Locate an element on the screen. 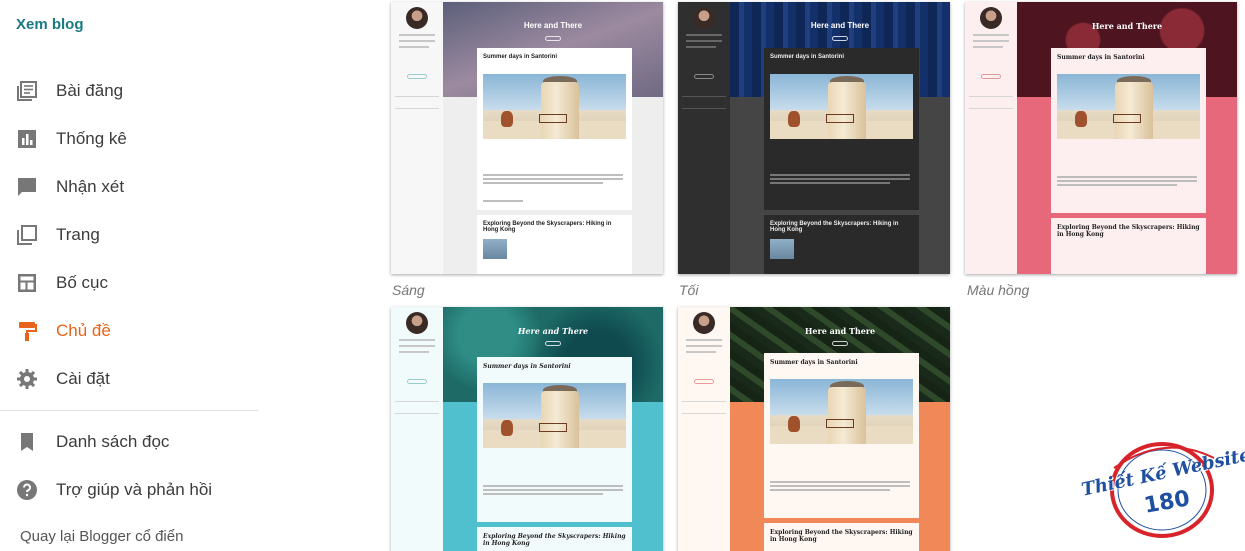 Image resolution: width=1245 pixels, height=551 pixels. sidebar-item-label: Danh sách đọc is located at coordinates (113, 441).